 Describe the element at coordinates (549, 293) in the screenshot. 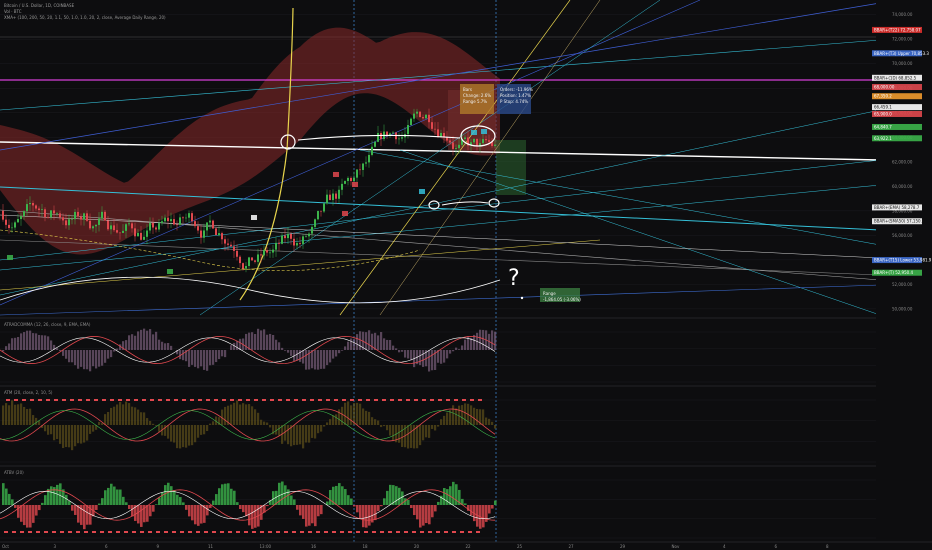

I see `range-box-line: Range` at that location.